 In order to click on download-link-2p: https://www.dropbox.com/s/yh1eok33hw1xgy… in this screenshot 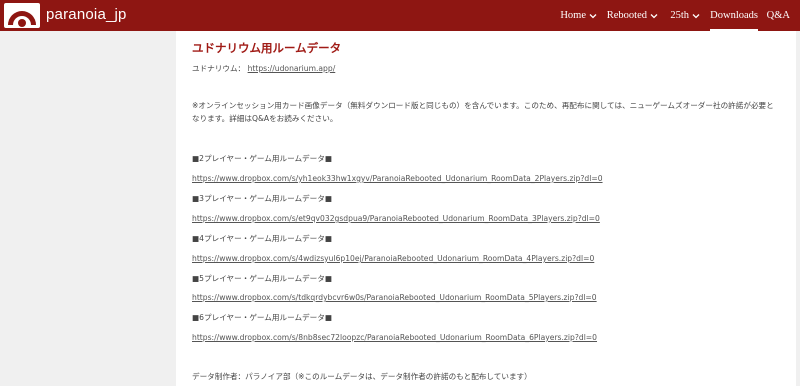, I will do `click(397, 179)`.